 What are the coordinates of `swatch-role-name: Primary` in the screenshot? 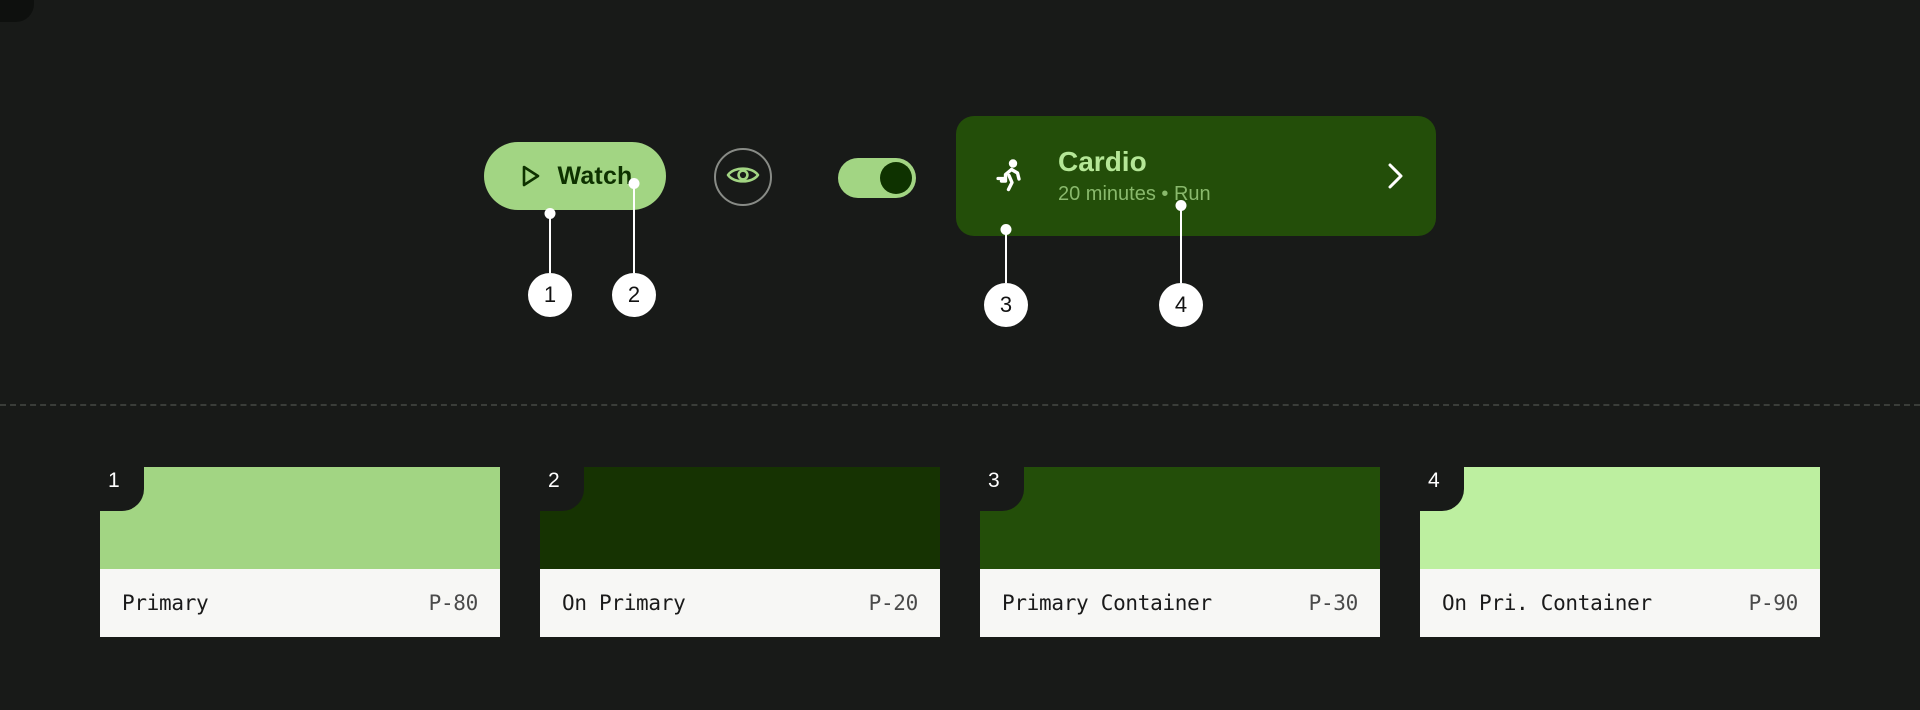 It's located at (165, 603).